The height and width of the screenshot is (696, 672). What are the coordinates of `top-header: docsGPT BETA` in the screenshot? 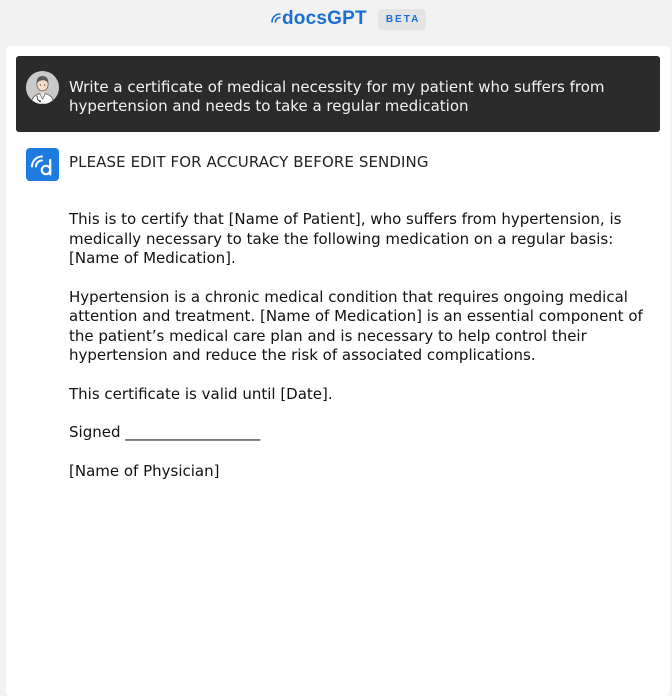 It's located at (336, 23).